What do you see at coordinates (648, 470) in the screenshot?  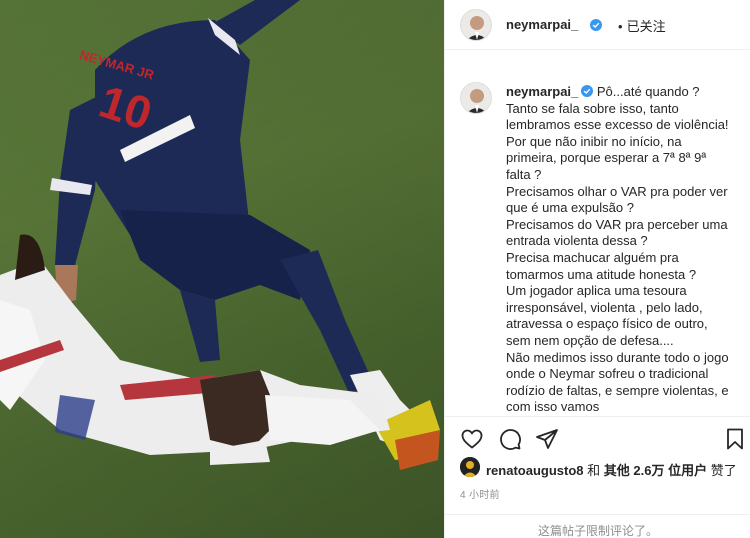 I see `others-count: 2.6万` at bounding box center [648, 470].